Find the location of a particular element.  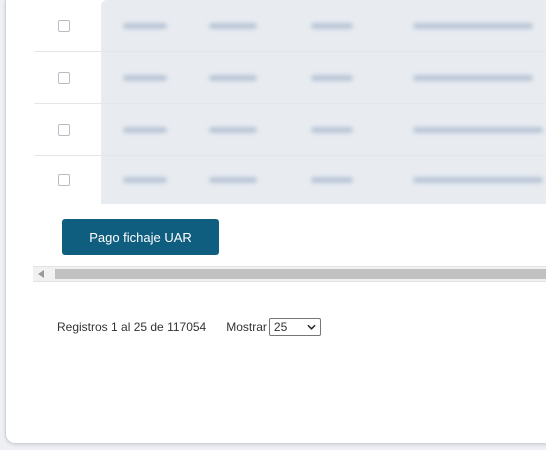

triangle-left-icon is located at coordinates (41, 274).